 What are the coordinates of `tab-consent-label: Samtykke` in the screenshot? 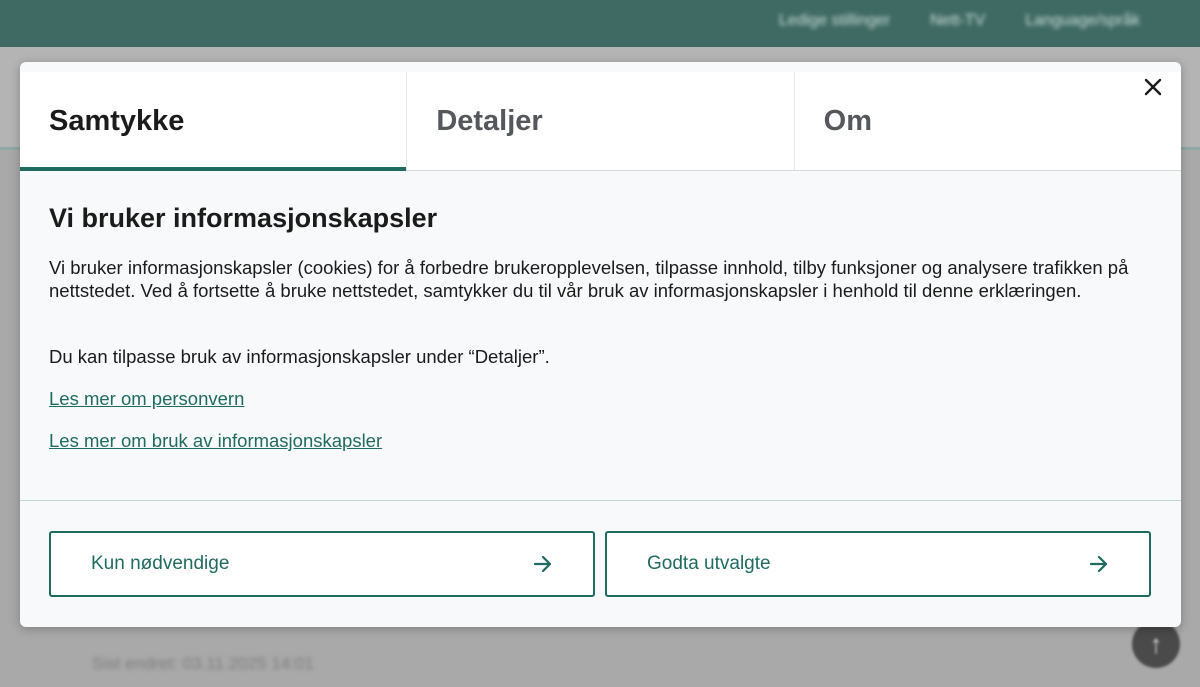 It's located at (117, 120).